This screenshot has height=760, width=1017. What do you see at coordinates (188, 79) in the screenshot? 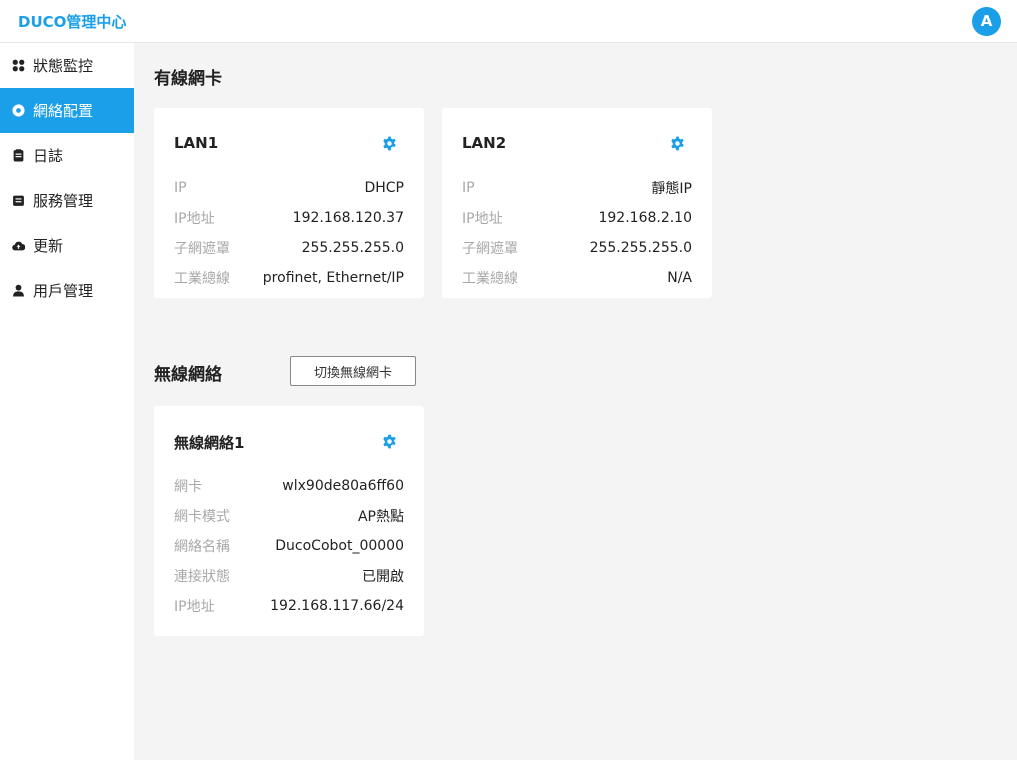
I see `wired-section-title: 有線網卡` at bounding box center [188, 79].